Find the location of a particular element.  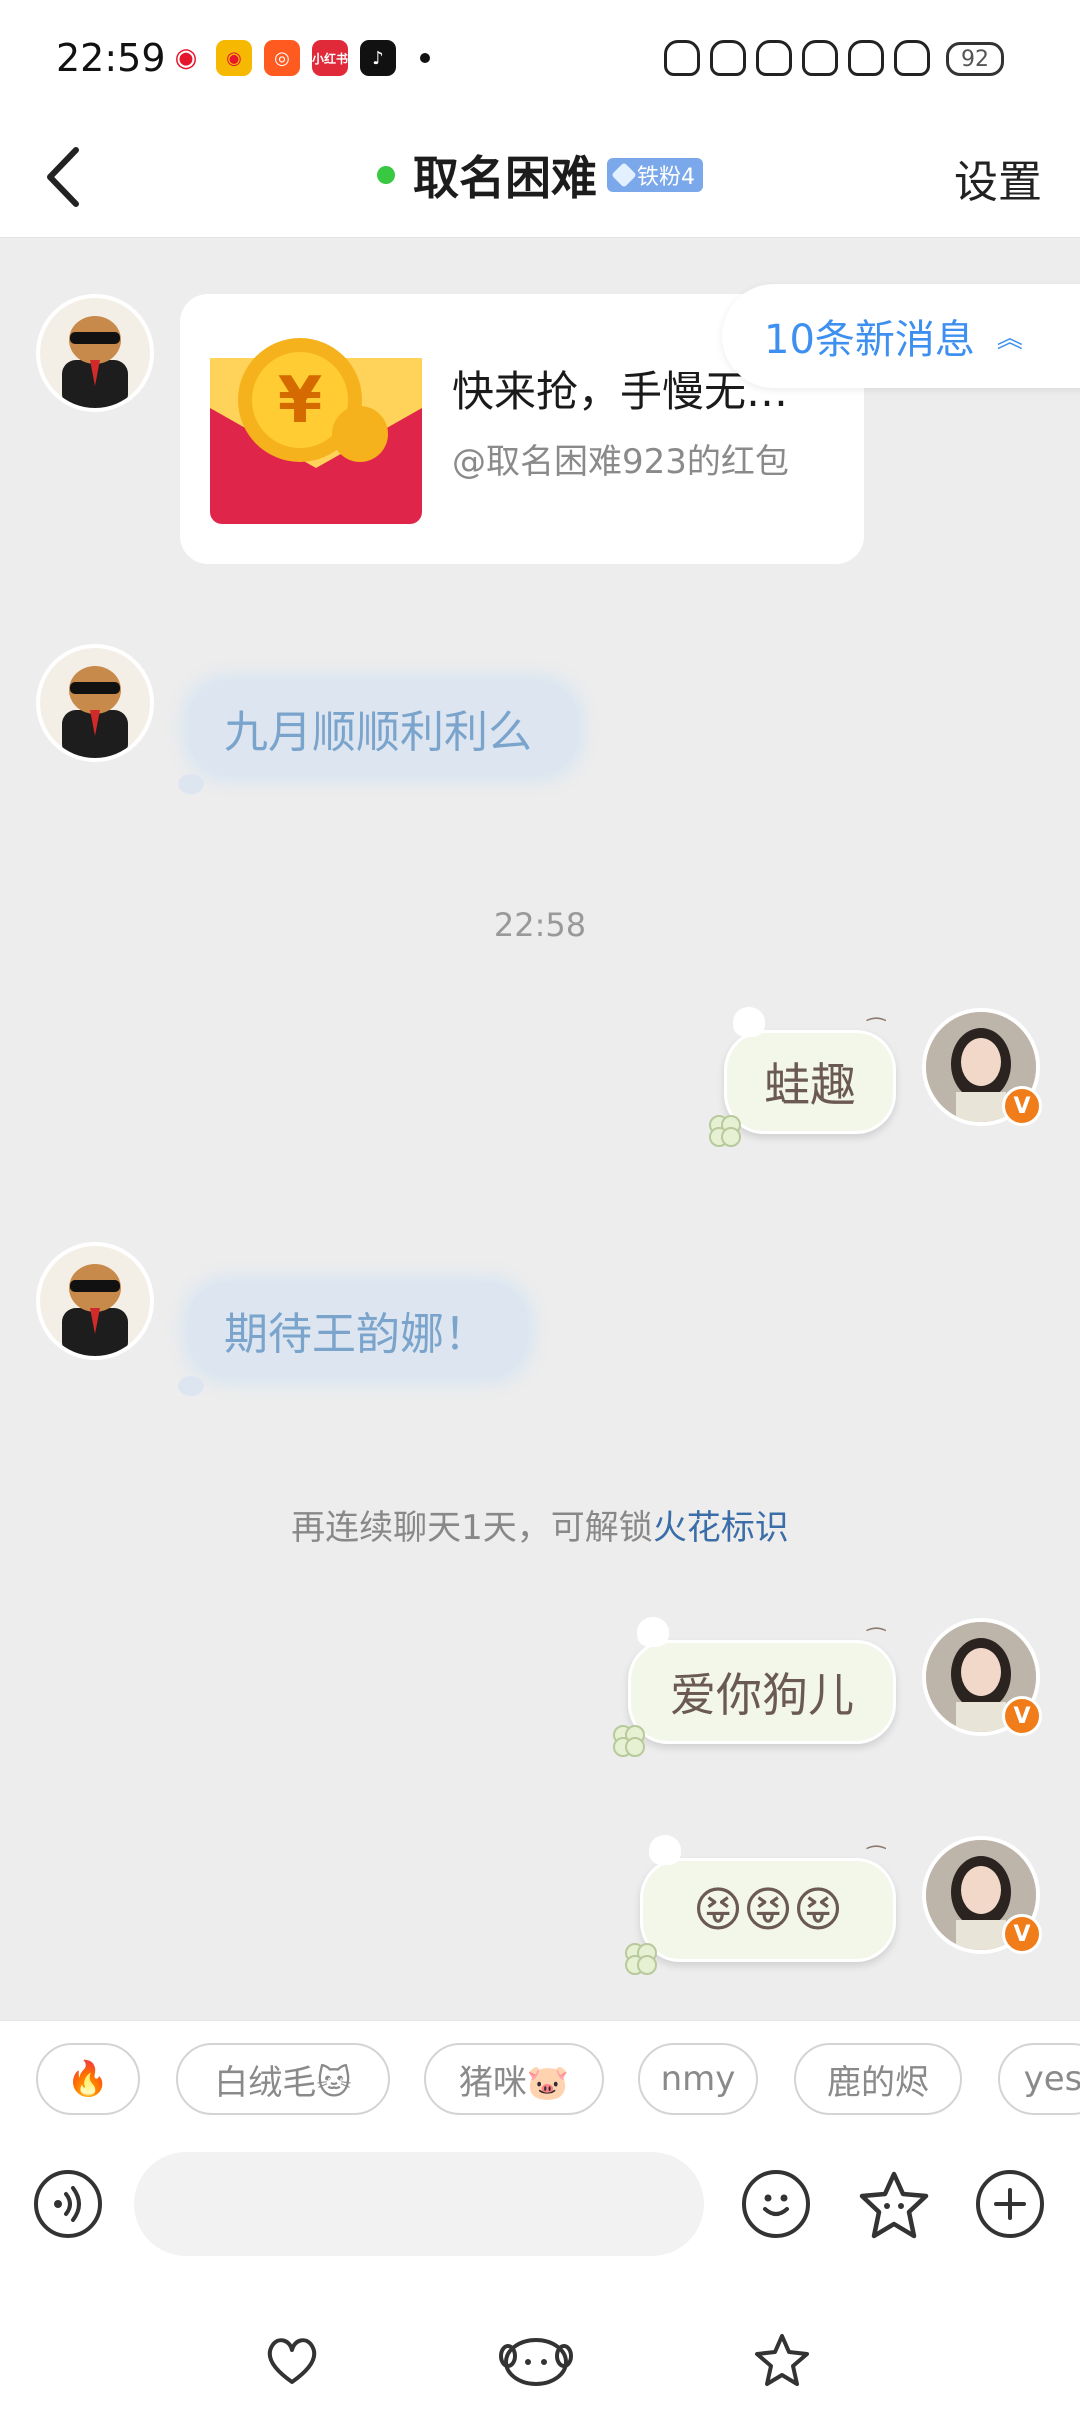

message-text: 期待王韵娜！ is located at coordinates (356, 1334).